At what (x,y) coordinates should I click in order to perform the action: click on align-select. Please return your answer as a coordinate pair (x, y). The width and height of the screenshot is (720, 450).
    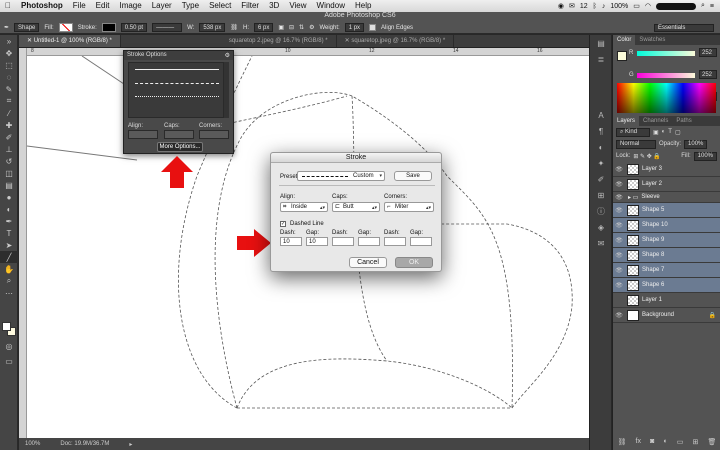
    Looking at the image, I should click on (143, 134).